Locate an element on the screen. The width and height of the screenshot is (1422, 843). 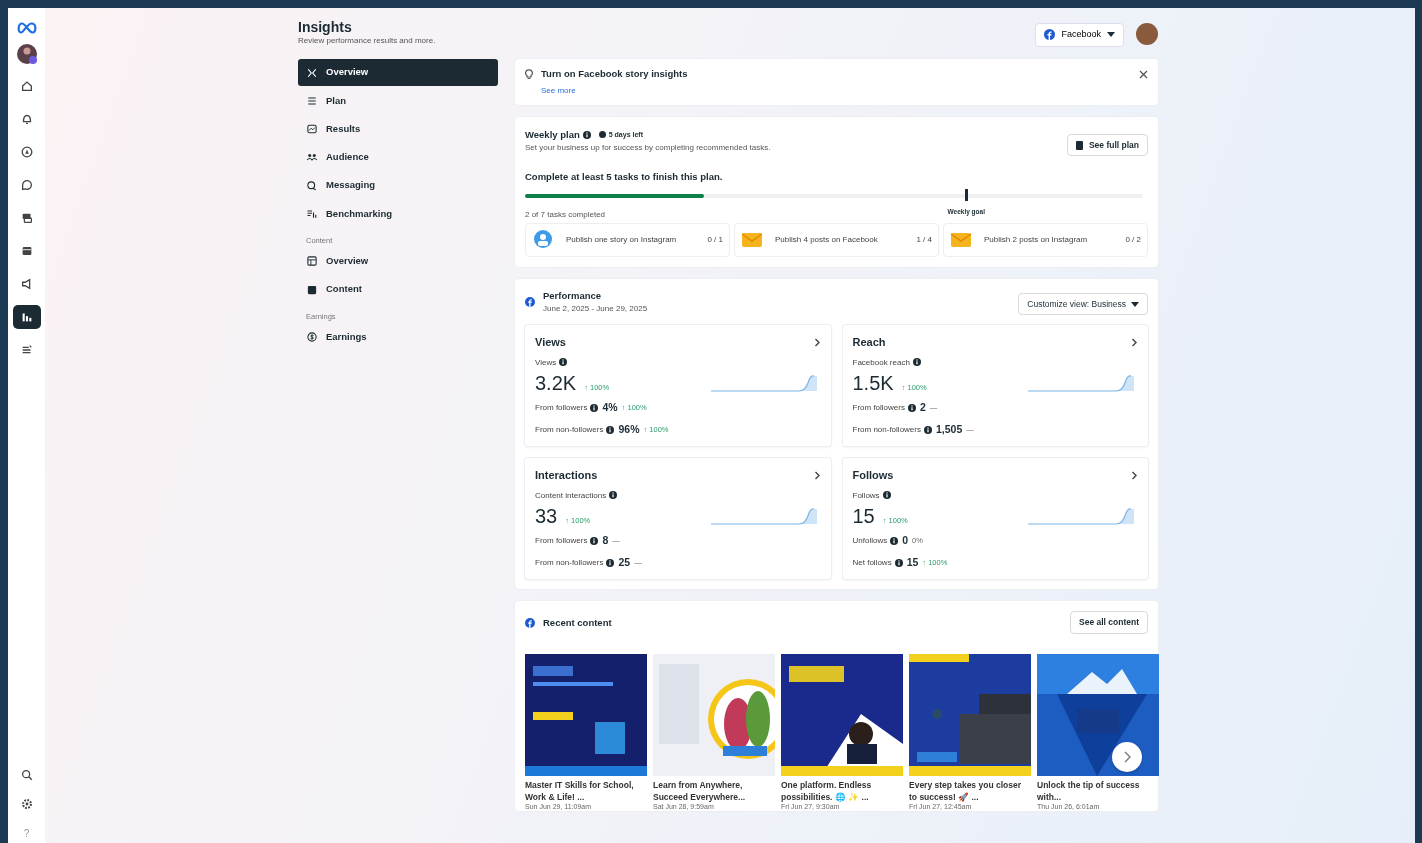
close-icon is located at coordinates (1143, 75).